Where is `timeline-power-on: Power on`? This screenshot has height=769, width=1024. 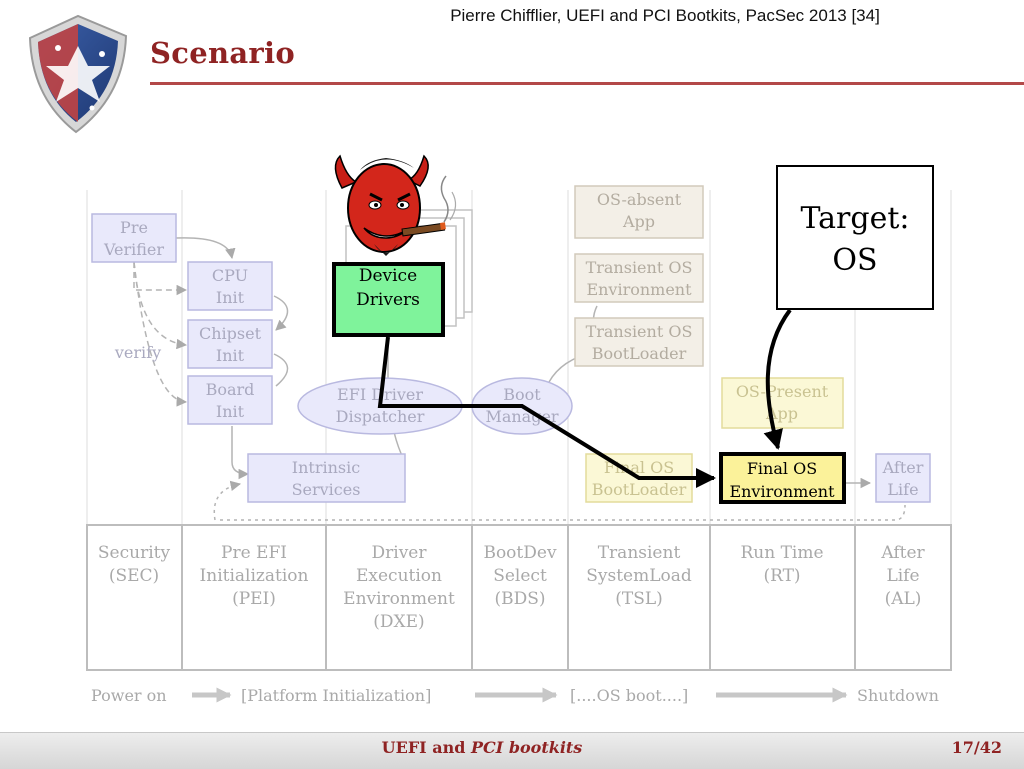 timeline-power-on: Power on is located at coordinates (129, 695).